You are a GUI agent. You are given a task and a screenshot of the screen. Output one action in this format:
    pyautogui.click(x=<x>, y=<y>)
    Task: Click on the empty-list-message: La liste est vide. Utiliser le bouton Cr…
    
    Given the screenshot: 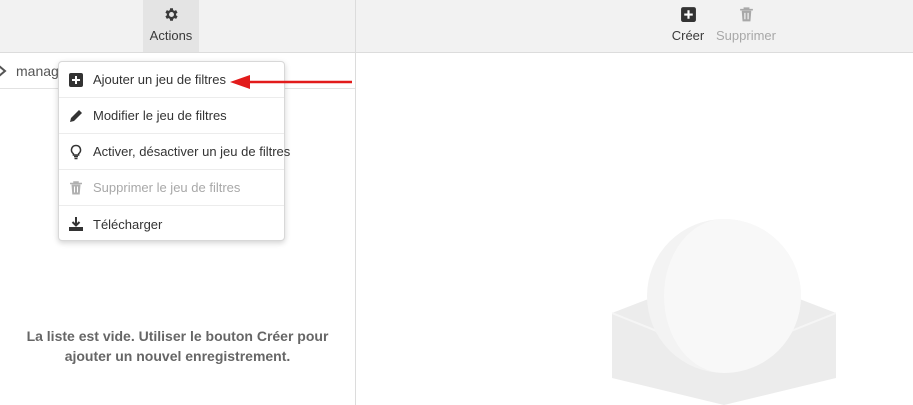 What is the action you would take?
    pyautogui.click(x=177, y=346)
    